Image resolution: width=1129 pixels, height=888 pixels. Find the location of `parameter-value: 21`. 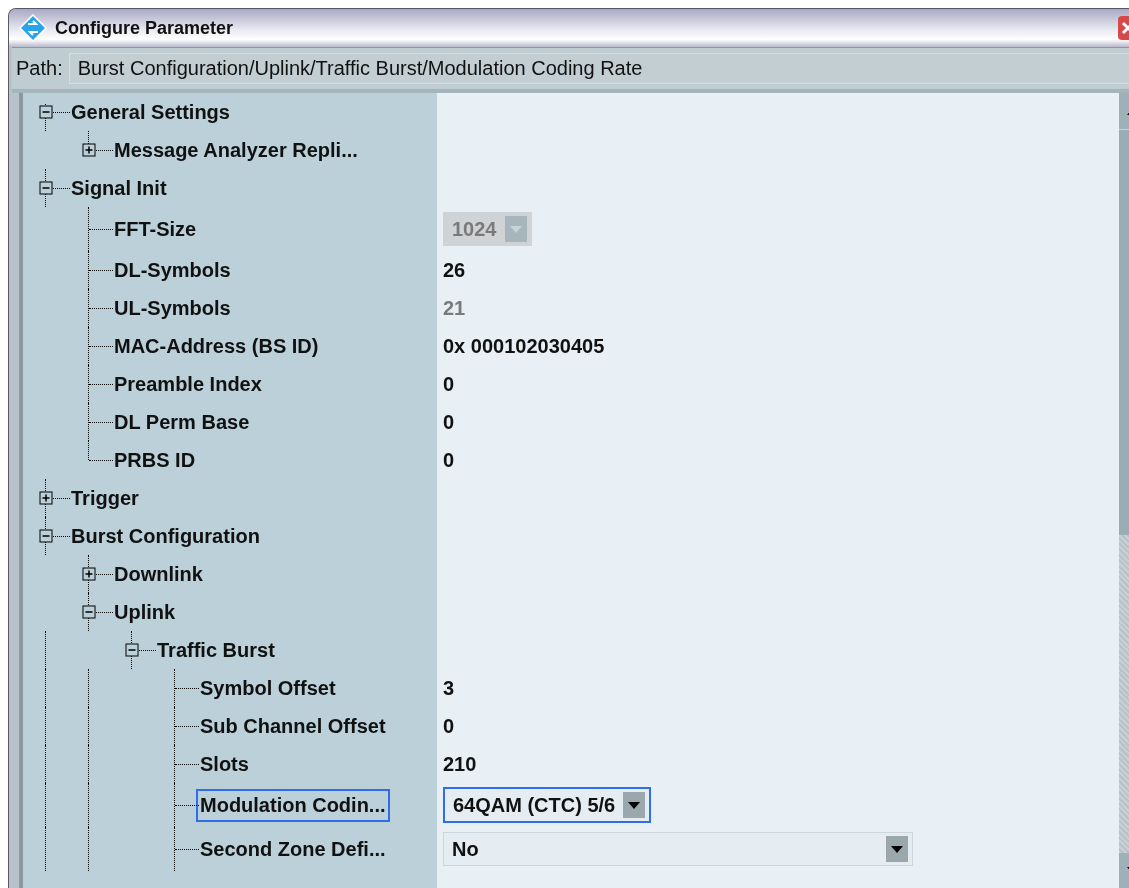

parameter-value: 21 is located at coordinates (454, 308).